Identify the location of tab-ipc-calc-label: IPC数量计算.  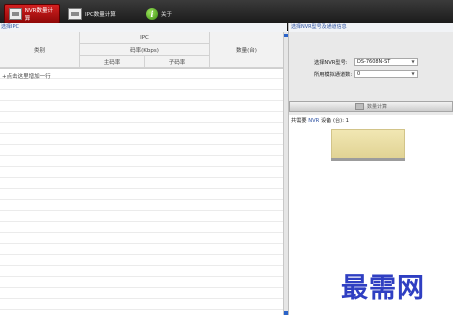
(100, 15).